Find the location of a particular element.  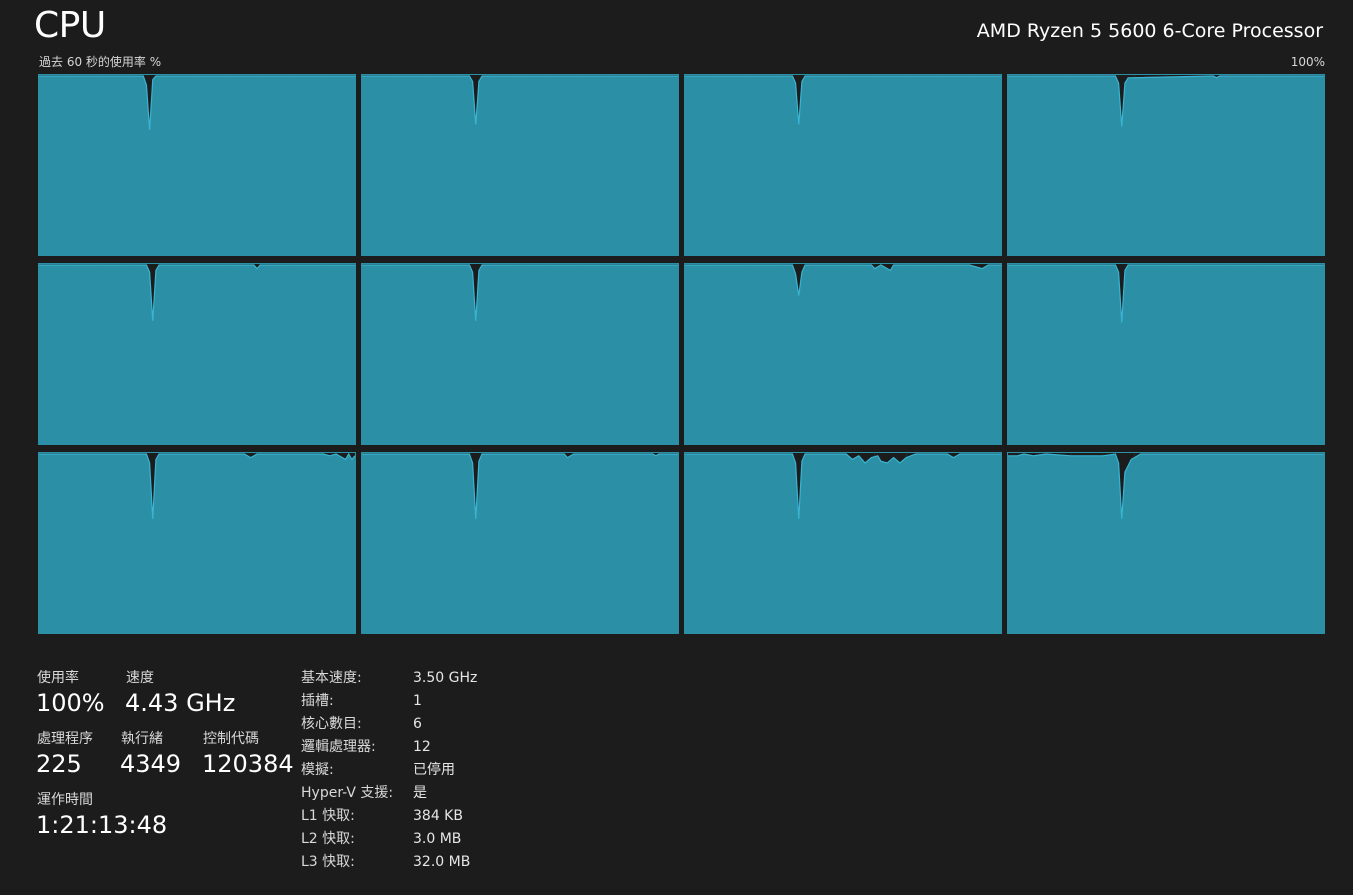

spec-label: 邏輯處理器: is located at coordinates (338, 747).